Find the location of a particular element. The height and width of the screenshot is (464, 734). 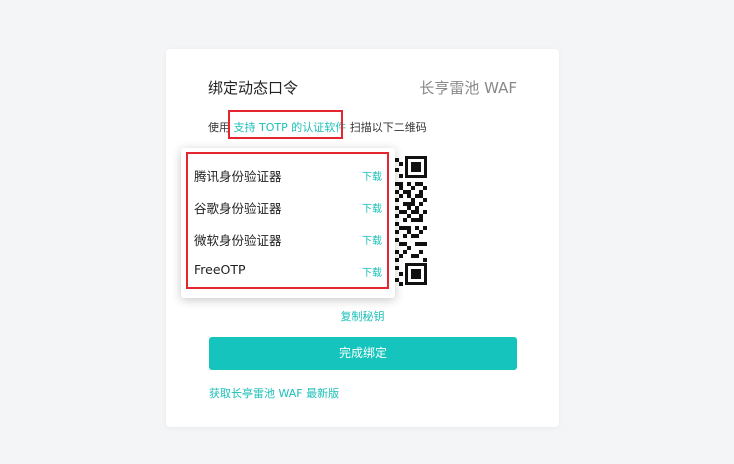

copy-secret-link: 复制秘钥 is located at coordinates (362, 316).